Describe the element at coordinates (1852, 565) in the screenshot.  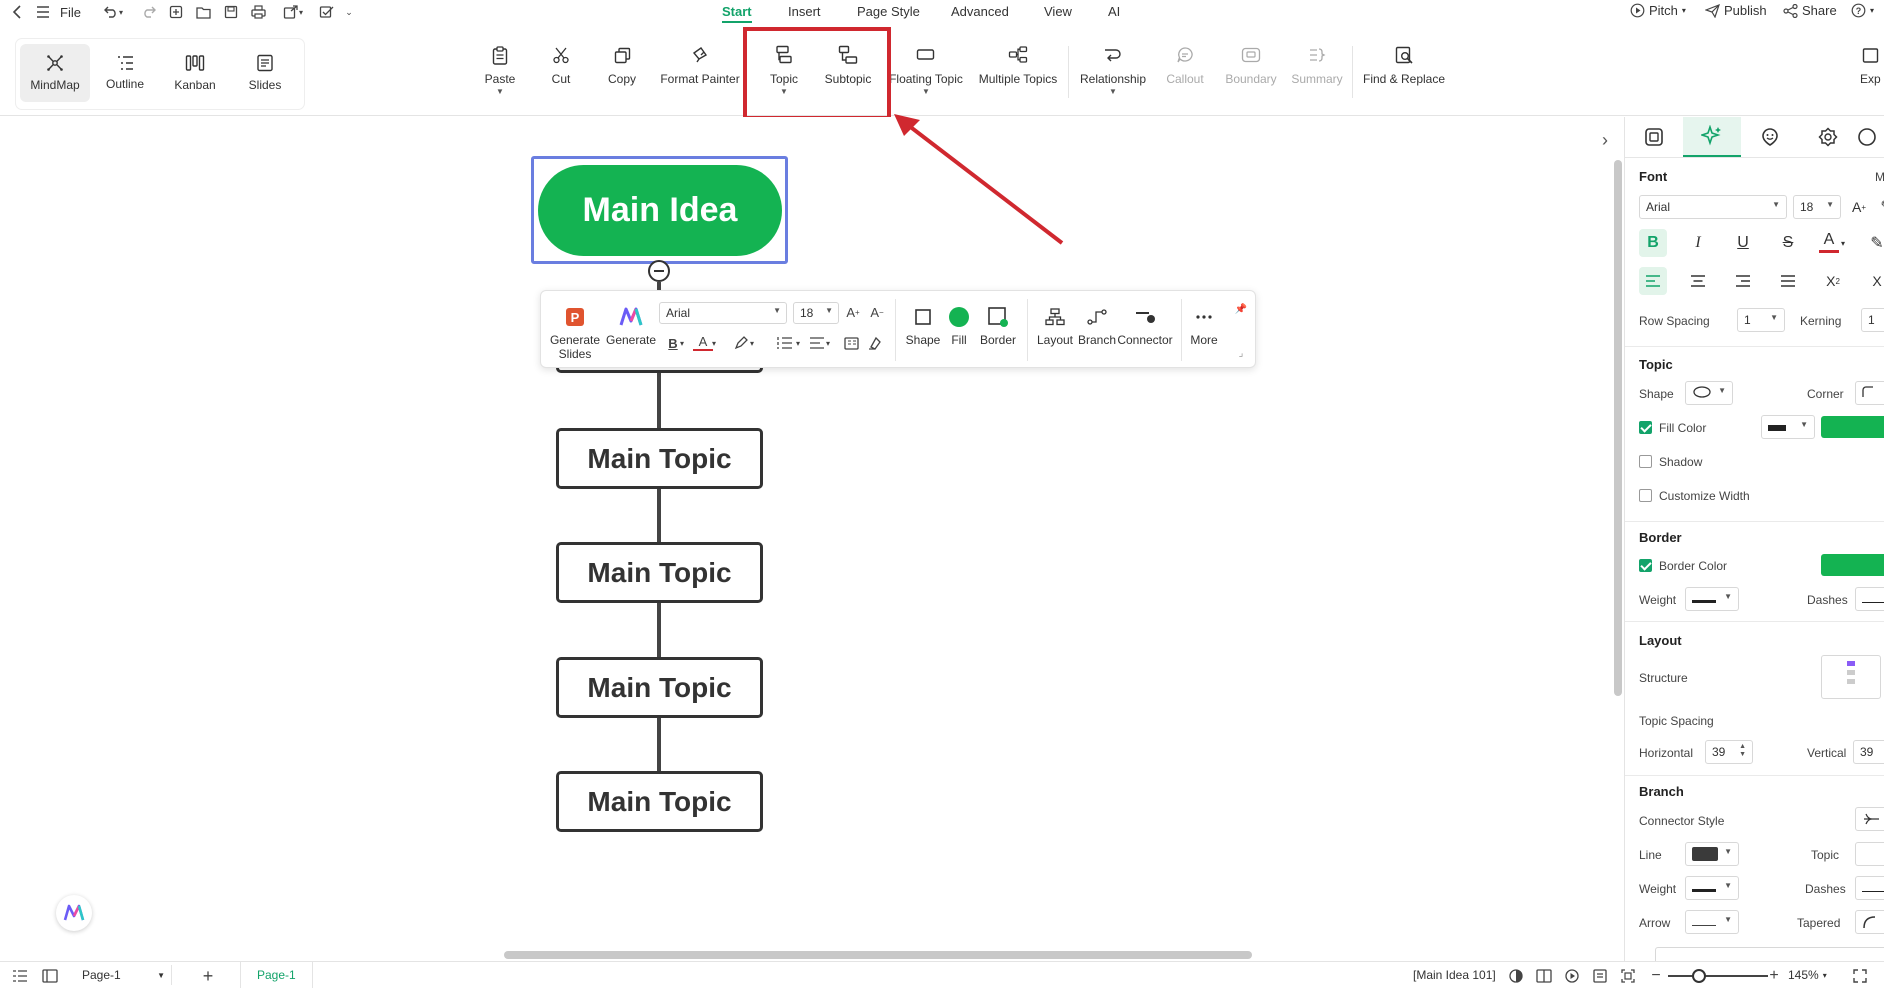
I see `border-color-swatch` at that location.